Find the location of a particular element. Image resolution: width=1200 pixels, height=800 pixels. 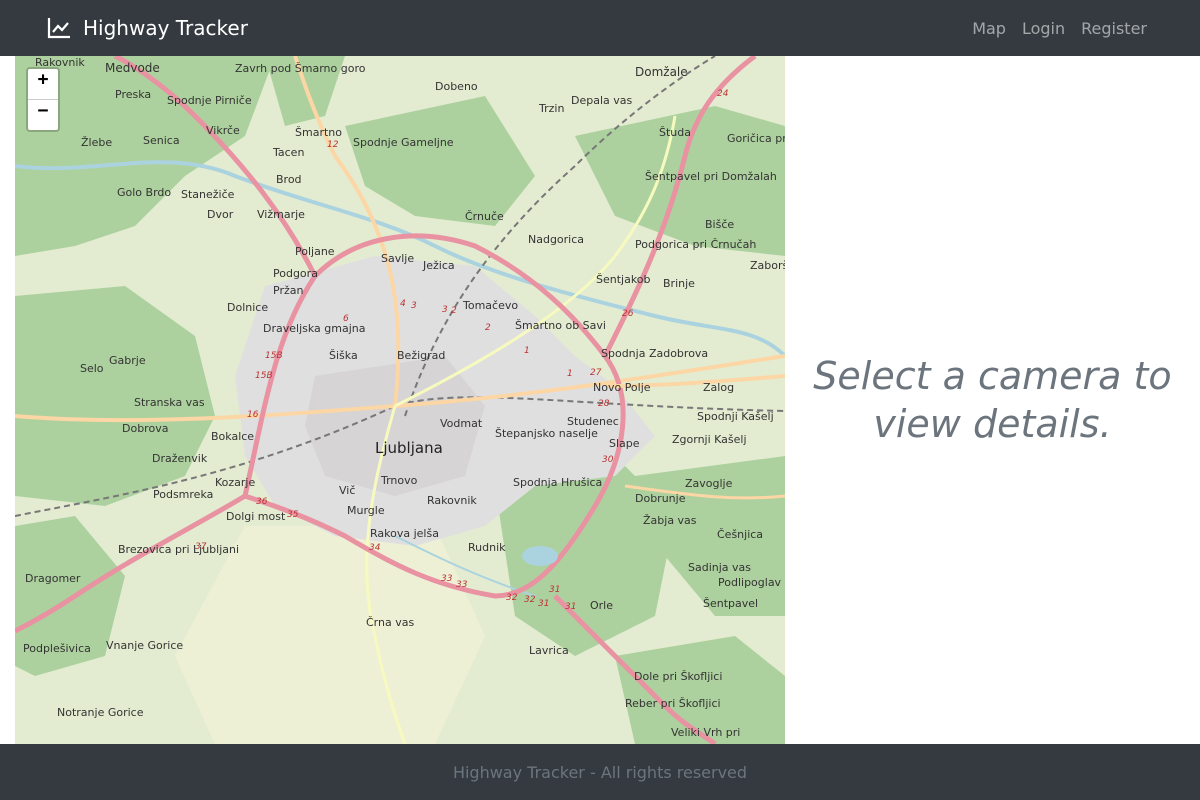

place-label: Vnanje Gorice is located at coordinates (144, 645).